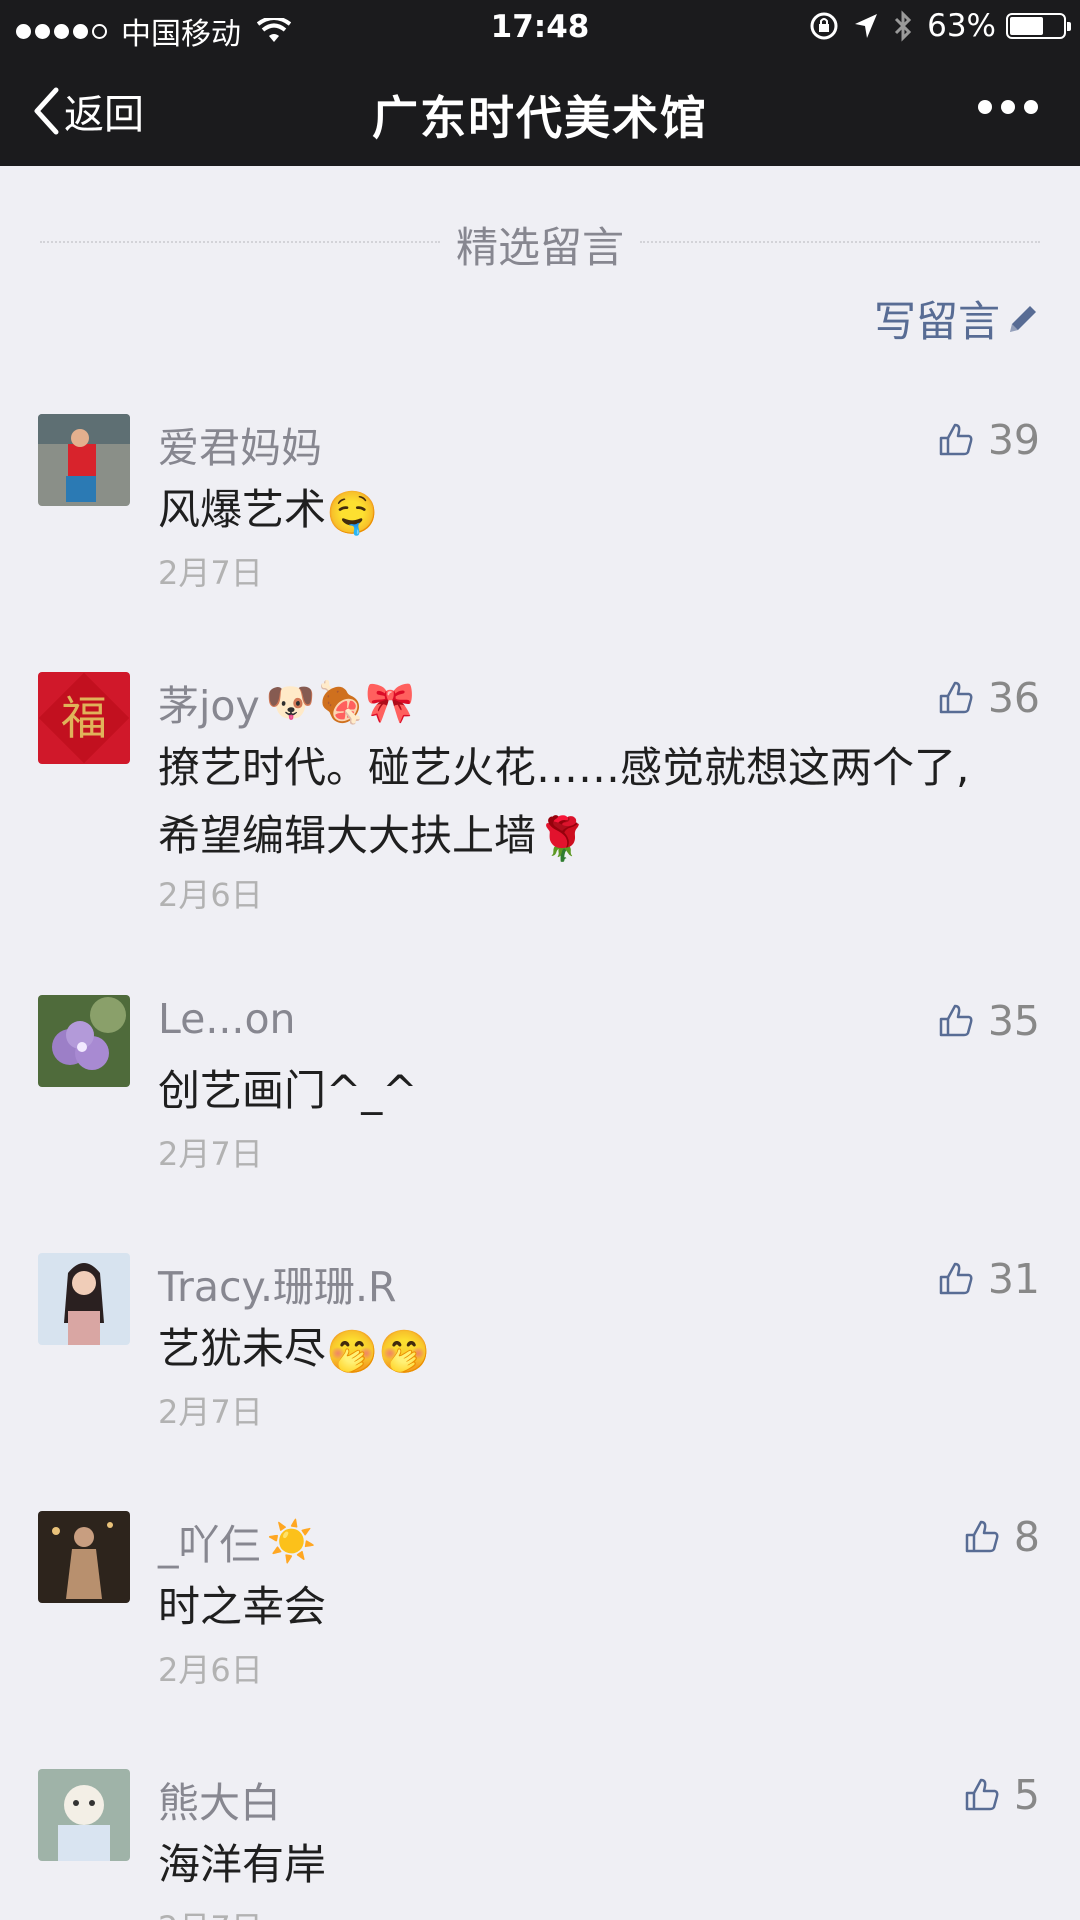 The height and width of the screenshot is (1920, 1080). What do you see at coordinates (1002, 1795) in the screenshot?
I see `like-button: 5` at bounding box center [1002, 1795].